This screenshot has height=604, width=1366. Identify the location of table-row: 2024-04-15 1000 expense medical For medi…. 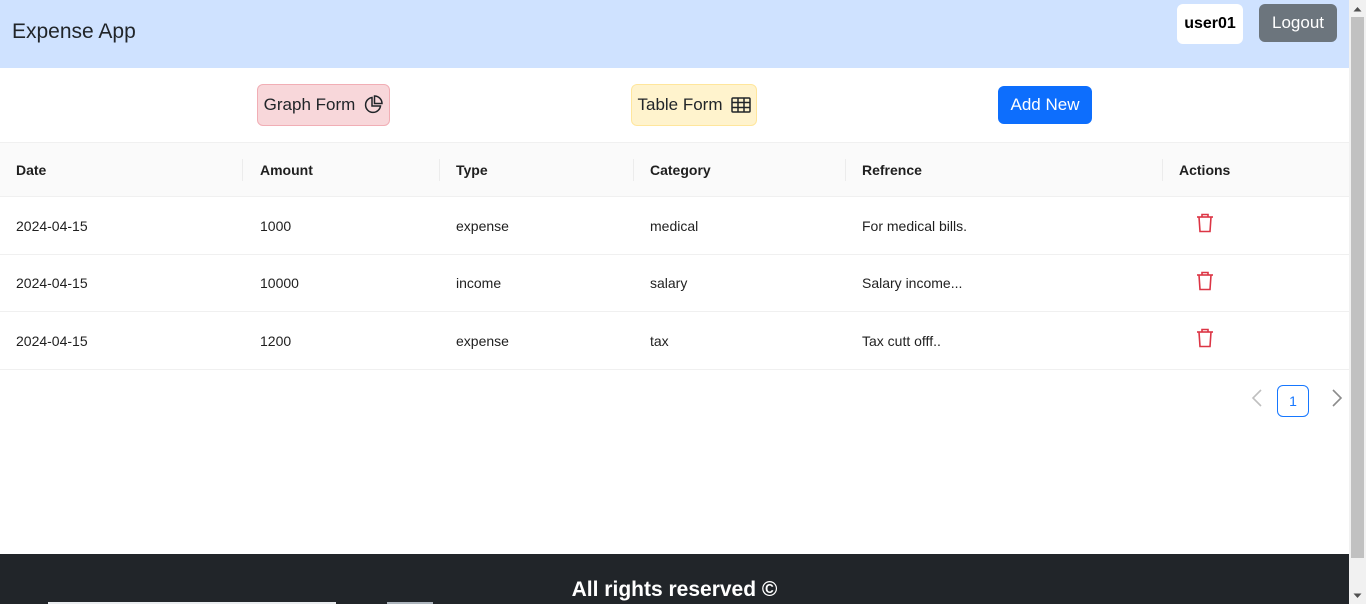
(674, 226).